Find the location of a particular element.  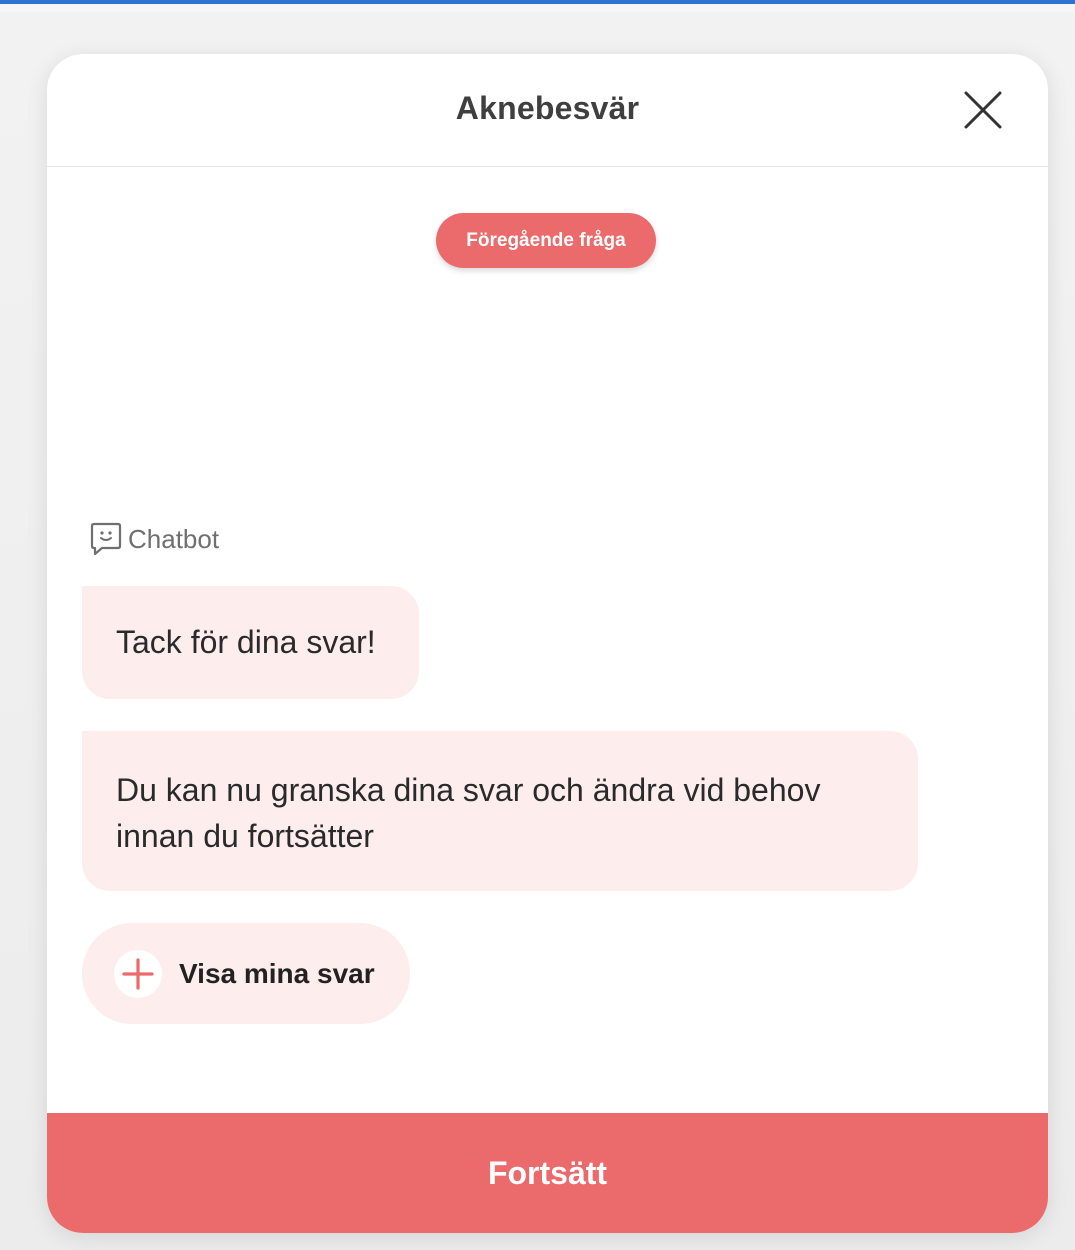

close-icon is located at coordinates (983, 110).